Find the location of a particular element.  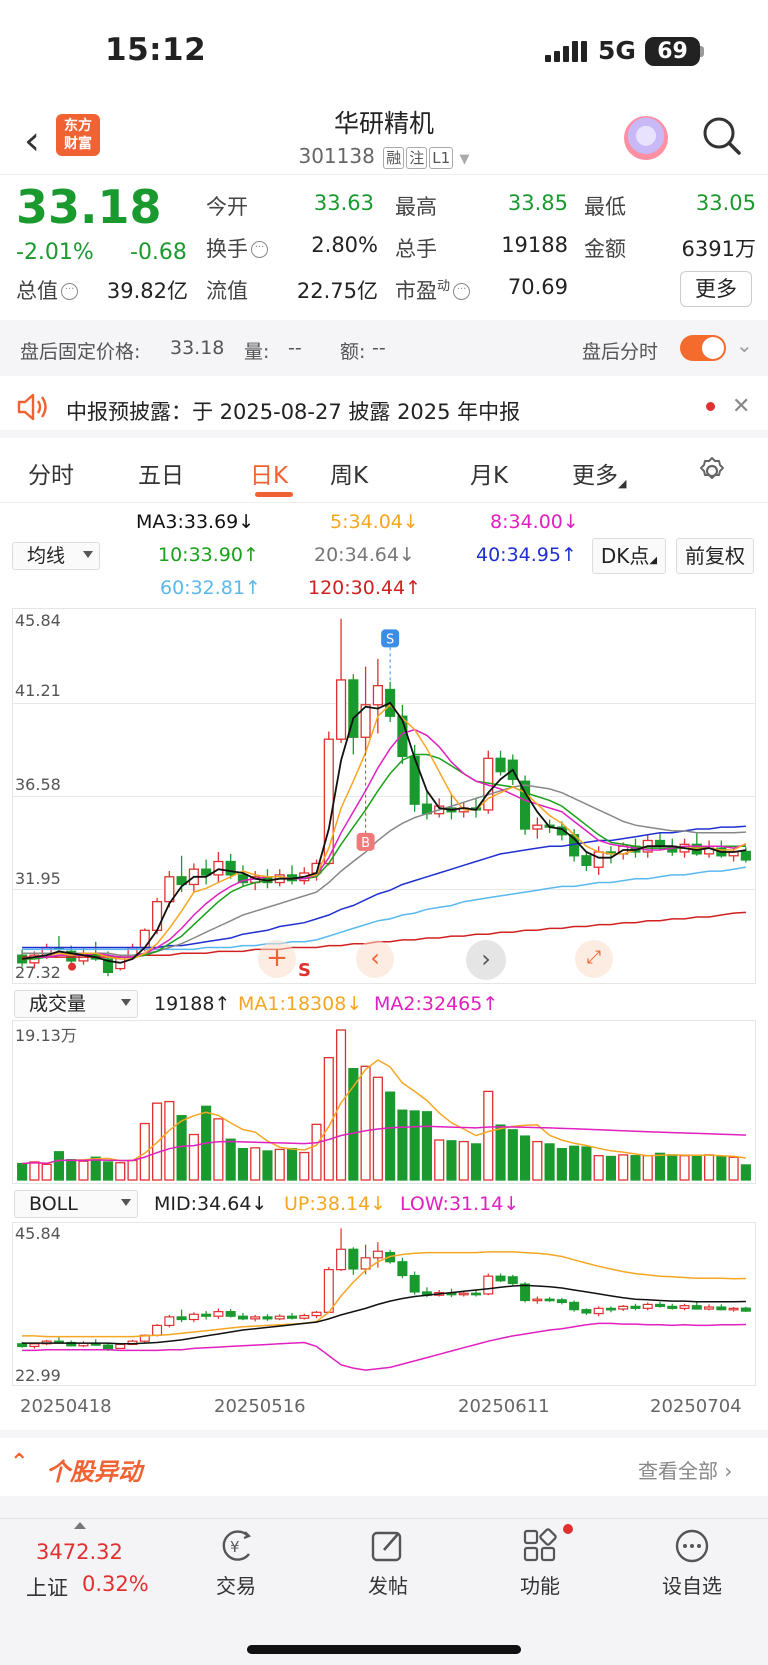

chevron-up-icon: ⌃ is located at coordinates (19, 1462).